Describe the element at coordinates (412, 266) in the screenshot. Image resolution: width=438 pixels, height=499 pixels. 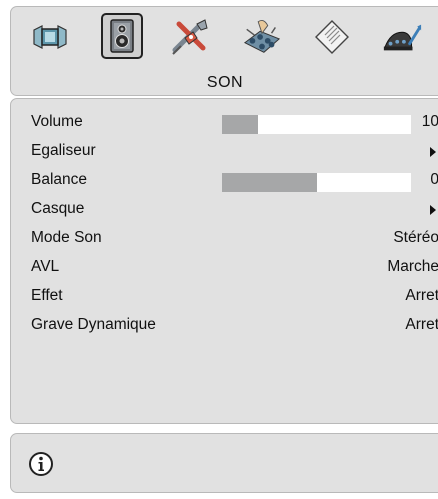
I see `setting-value: Marche` at that location.